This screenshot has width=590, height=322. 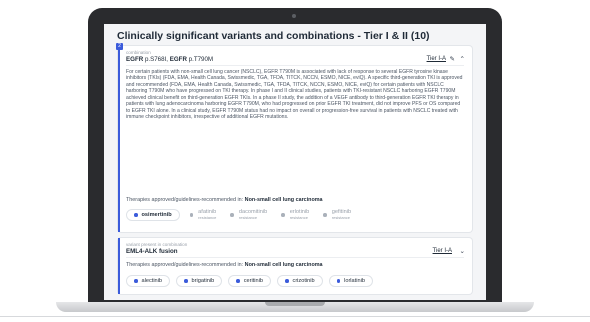 What do you see at coordinates (119, 46) in the screenshot?
I see `card-count-badge: 2` at bounding box center [119, 46].